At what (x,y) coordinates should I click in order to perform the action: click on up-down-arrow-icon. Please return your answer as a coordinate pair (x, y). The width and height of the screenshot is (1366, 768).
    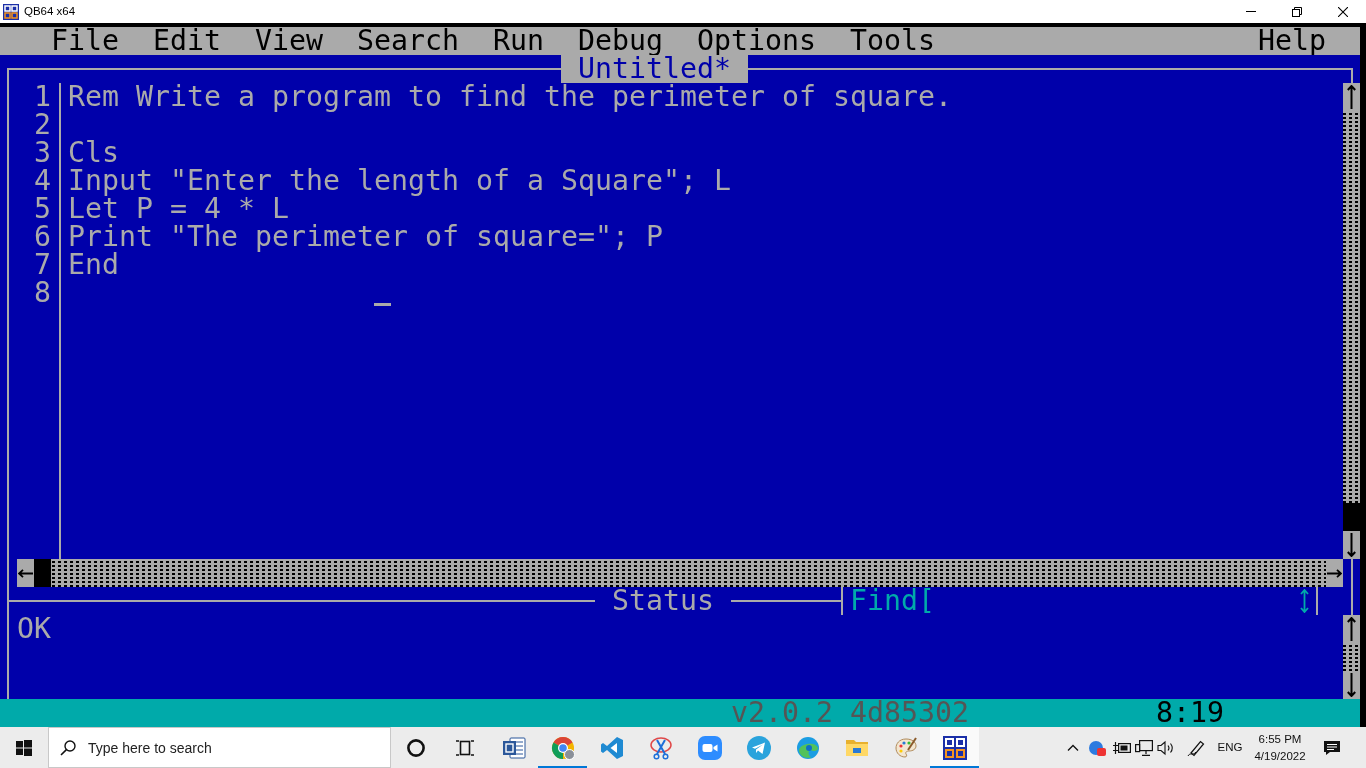
    Looking at the image, I should click on (1304, 601).